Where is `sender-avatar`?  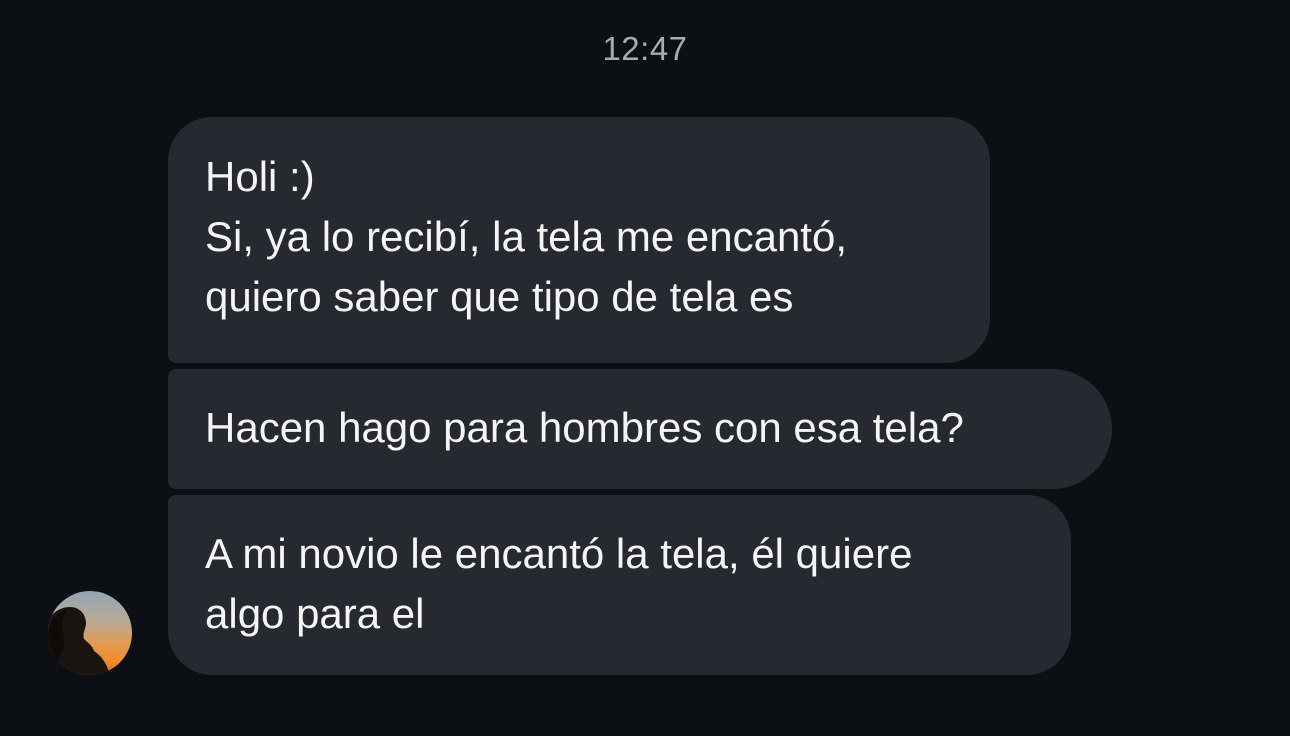
sender-avatar is located at coordinates (90, 633).